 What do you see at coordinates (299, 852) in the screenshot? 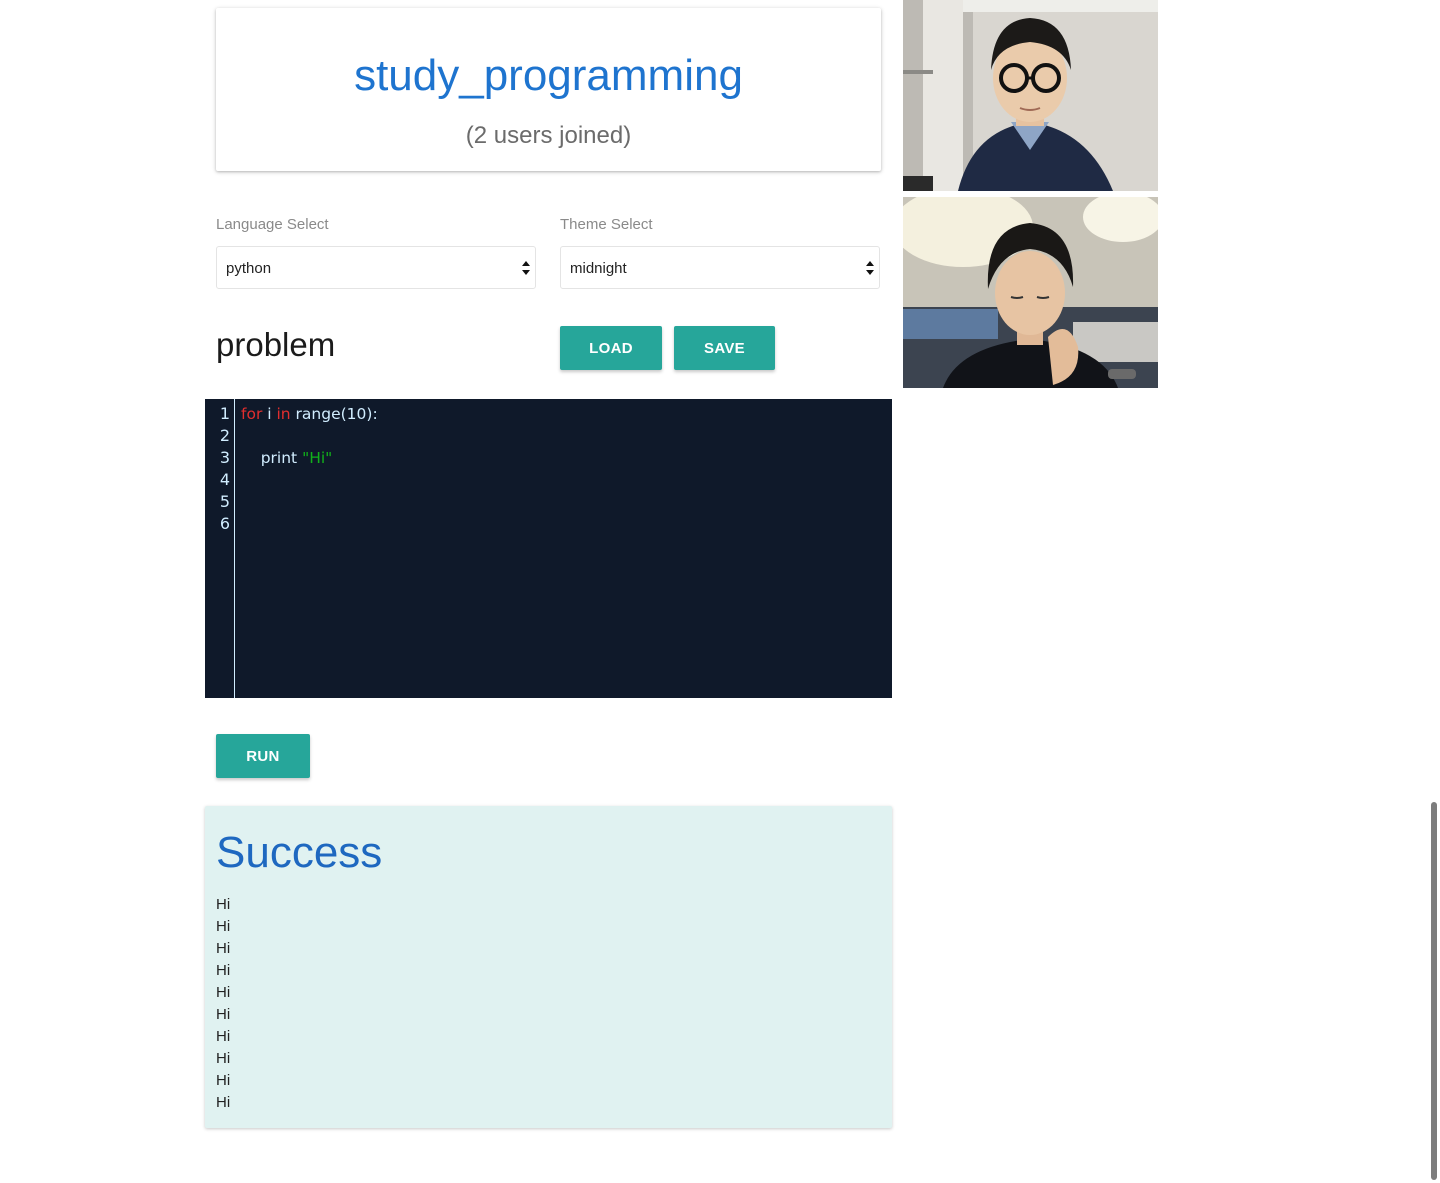
I see `output-status-title: Success` at bounding box center [299, 852].